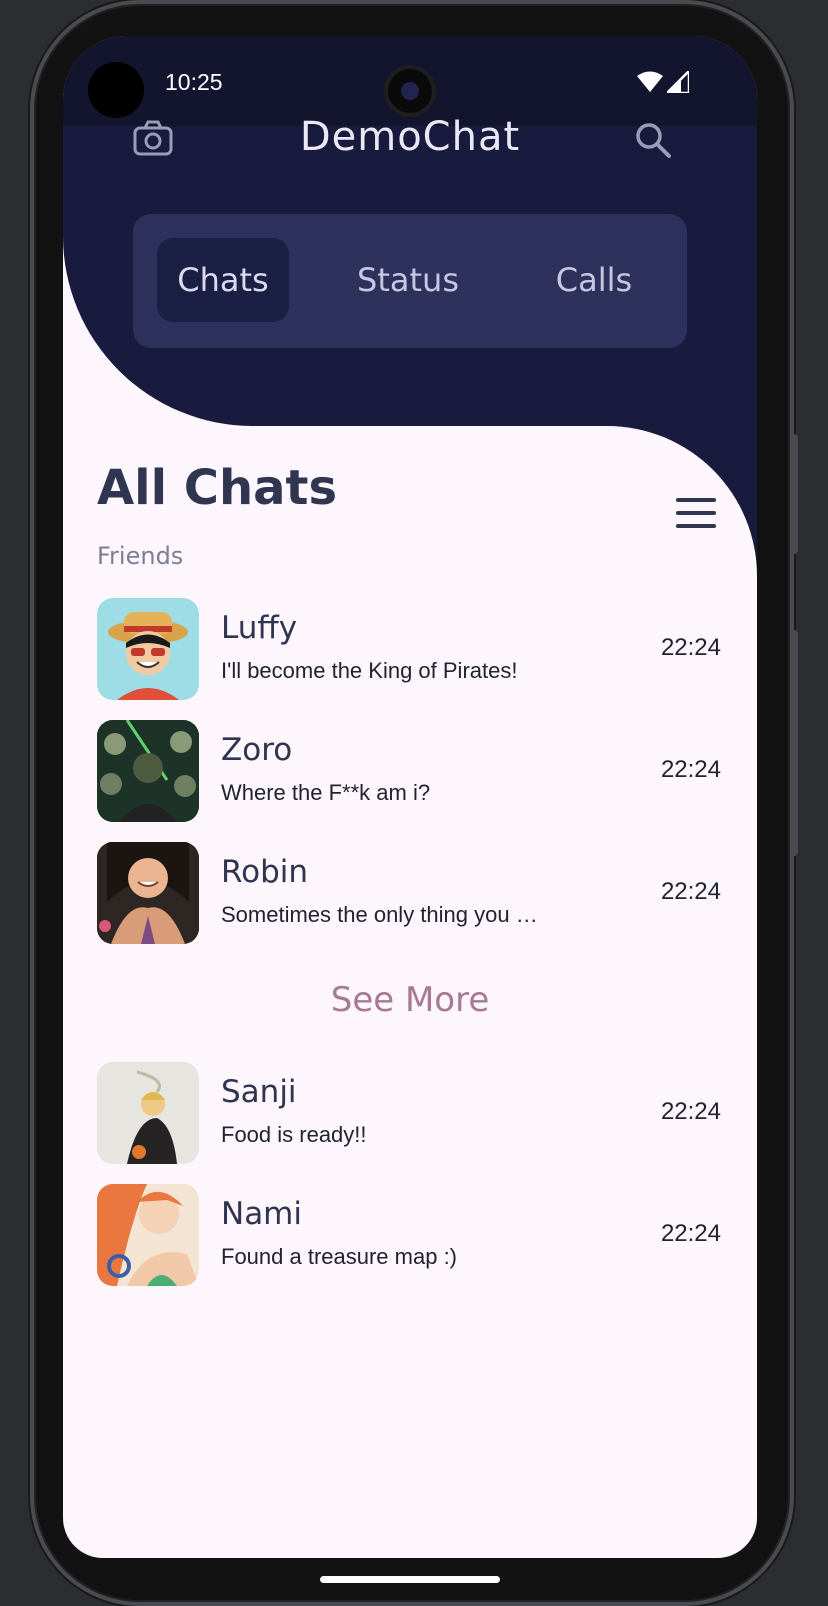 Image resolution: width=828 pixels, height=1606 pixels. What do you see at coordinates (261, 1214) in the screenshot?
I see `contact-name: Nami` at bounding box center [261, 1214].